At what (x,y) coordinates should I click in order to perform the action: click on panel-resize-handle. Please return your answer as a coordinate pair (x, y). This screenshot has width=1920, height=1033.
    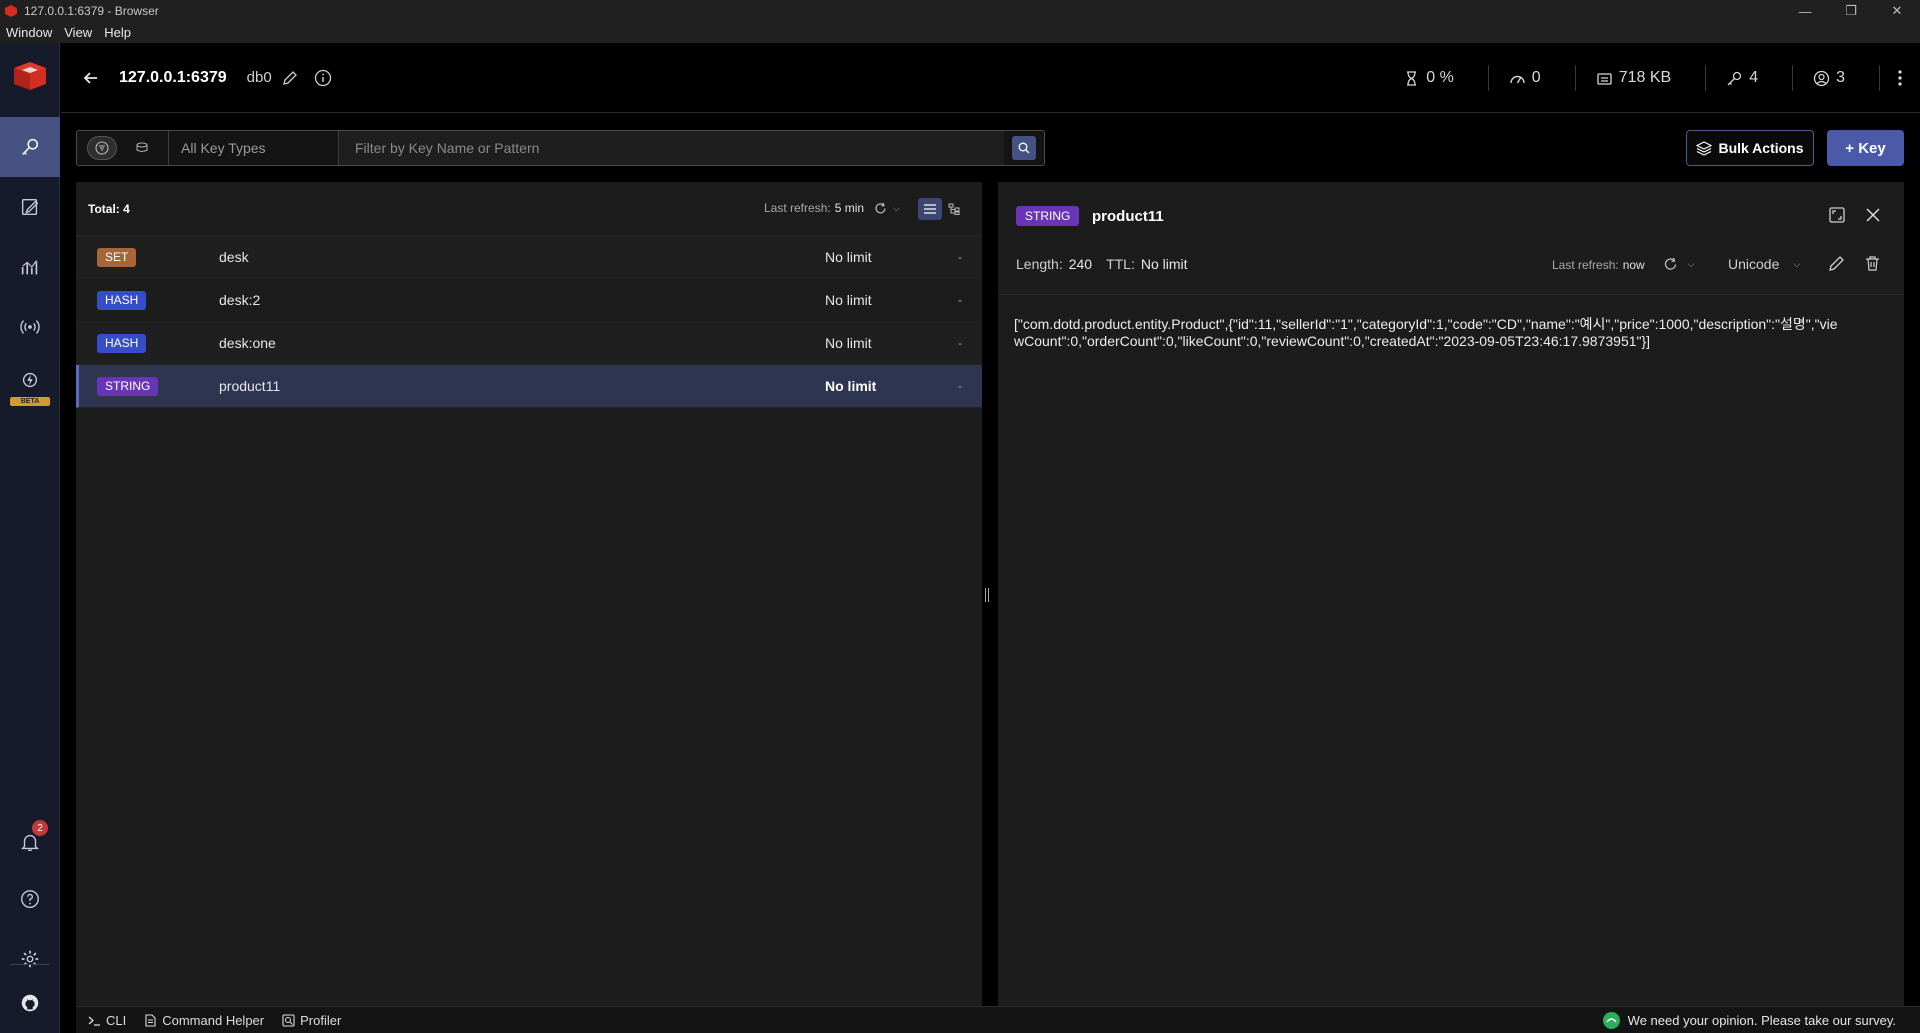
    Looking at the image, I should click on (987, 595).